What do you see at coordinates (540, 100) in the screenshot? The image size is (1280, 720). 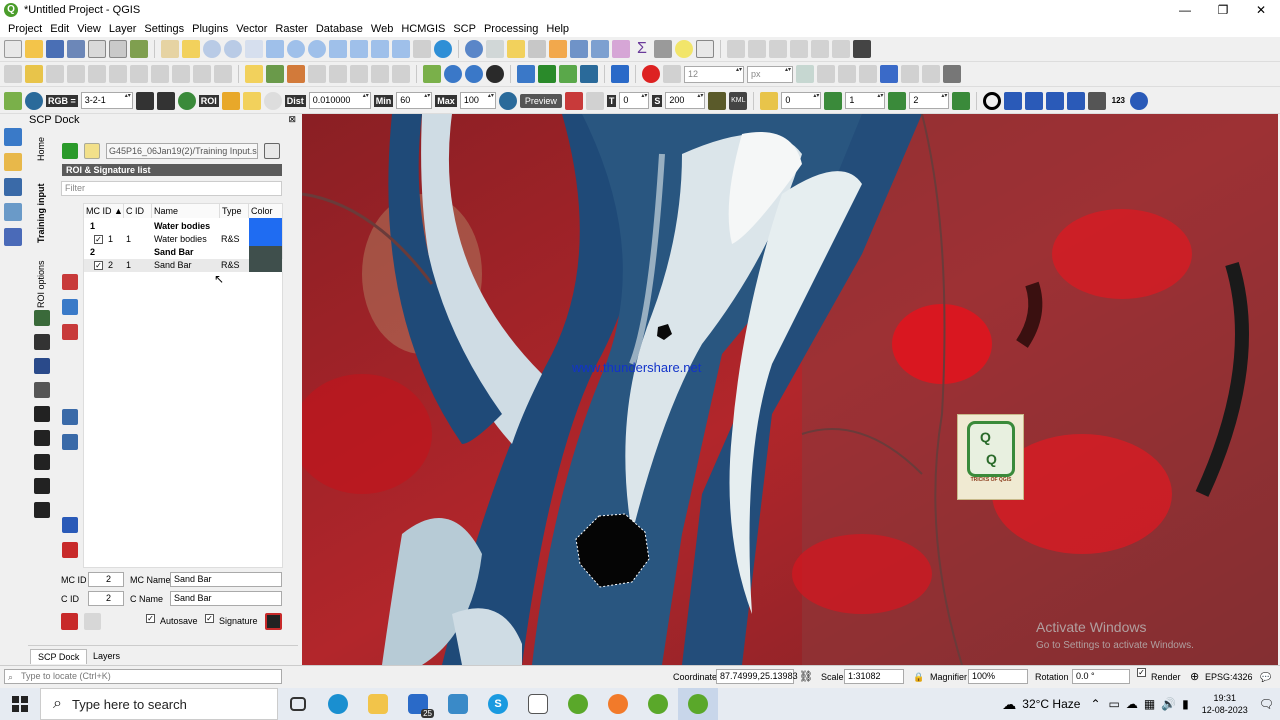 I see `preview-button: Preview` at bounding box center [540, 100].